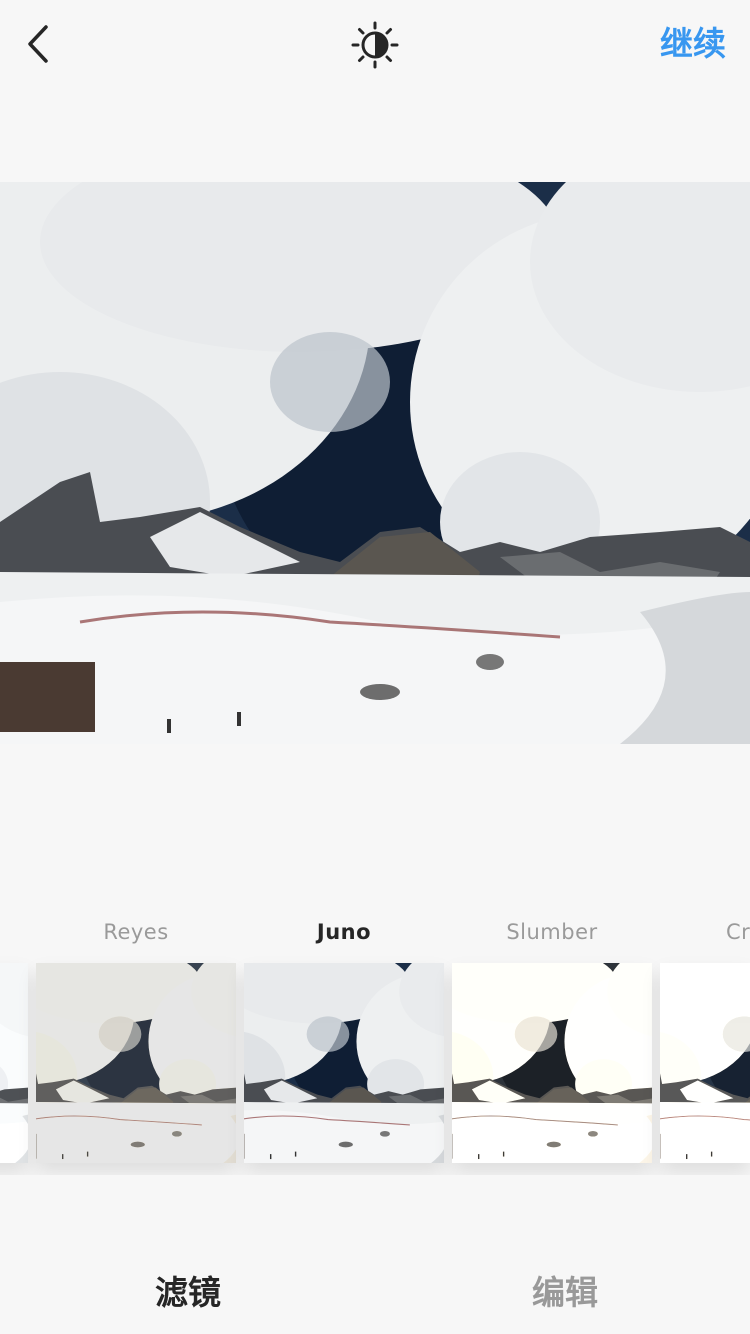 The height and width of the screenshot is (1334, 750). Describe the element at coordinates (693, 44) in the screenshot. I see `next-button: 继续` at that location.